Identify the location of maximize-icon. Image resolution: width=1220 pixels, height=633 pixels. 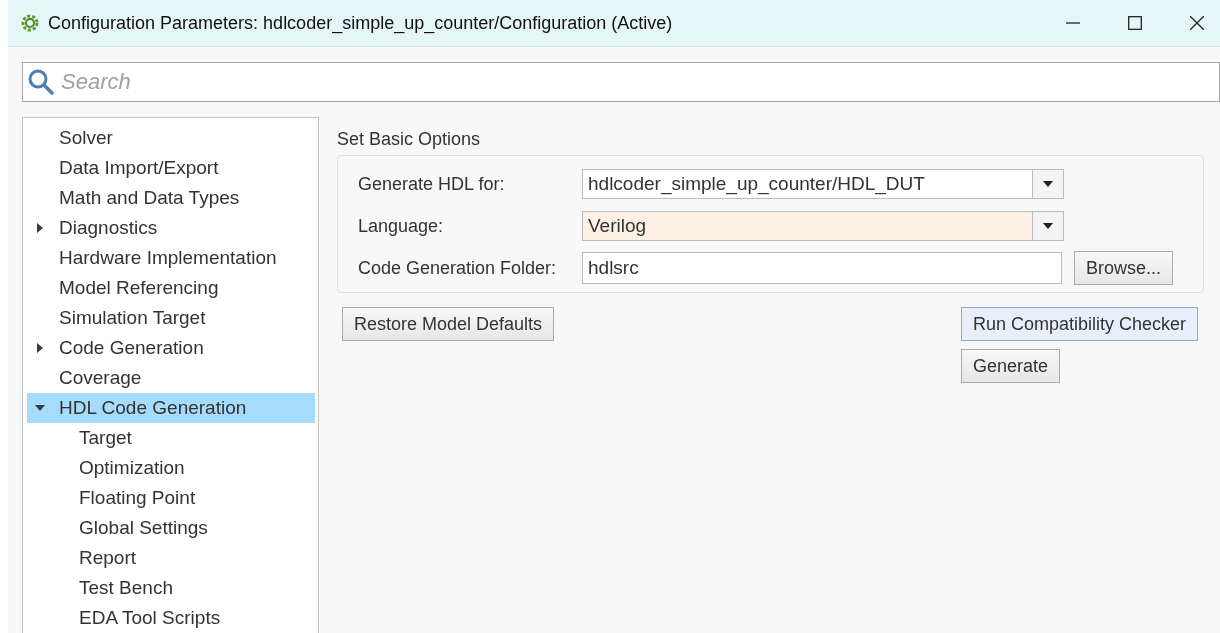
(1135, 23).